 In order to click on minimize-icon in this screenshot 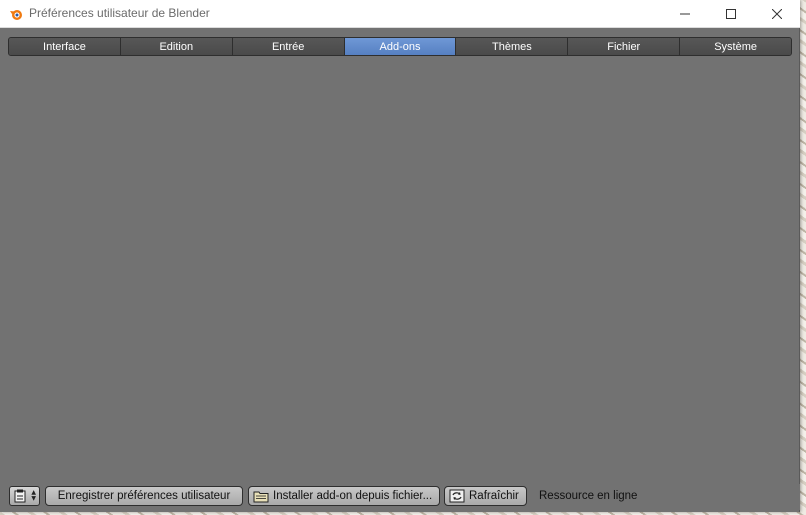, I will do `click(685, 14)`.